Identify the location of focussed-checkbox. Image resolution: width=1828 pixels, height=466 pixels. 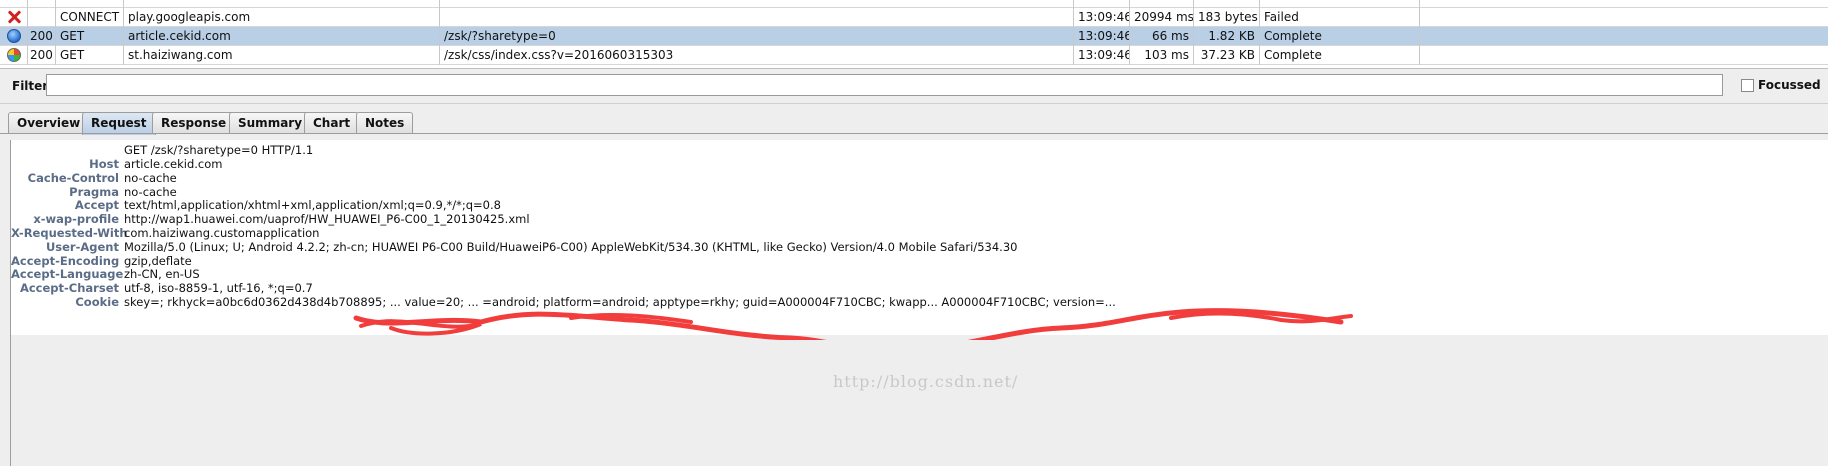
(1747, 85).